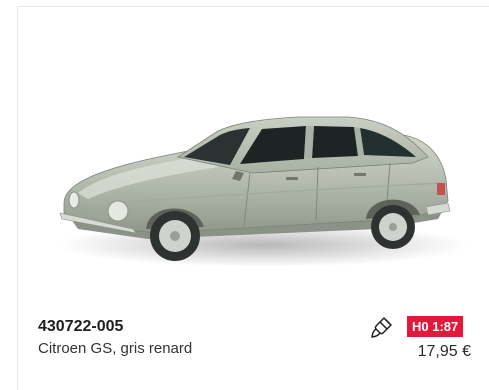  Describe the element at coordinates (81, 326) in the screenshot. I see `article-number: 430722-005` at that location.